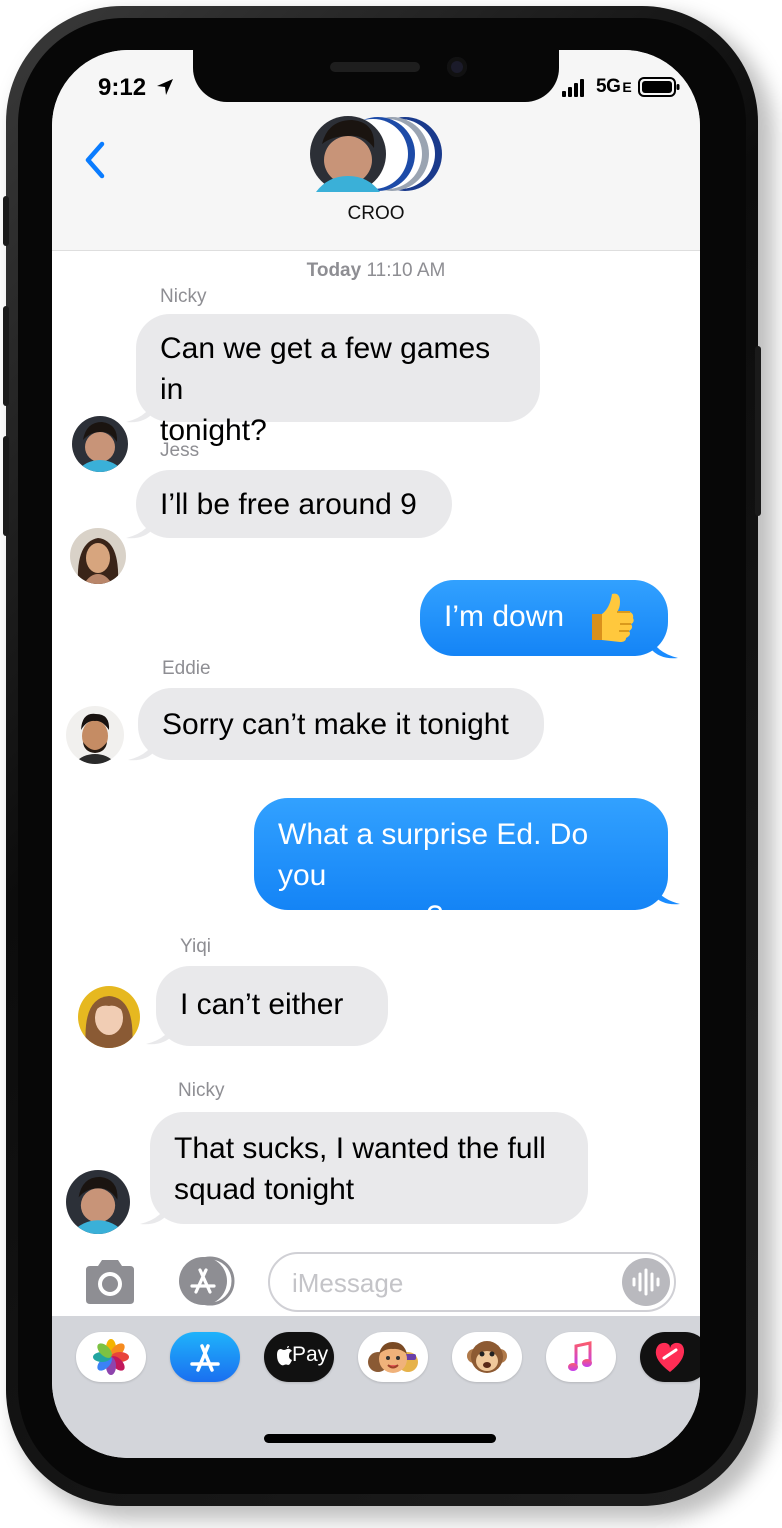  What do you see at coordinates (262, 1004) in the screenshot?
I see `message-line: I can’t either` at bounding box center [262, 1004].